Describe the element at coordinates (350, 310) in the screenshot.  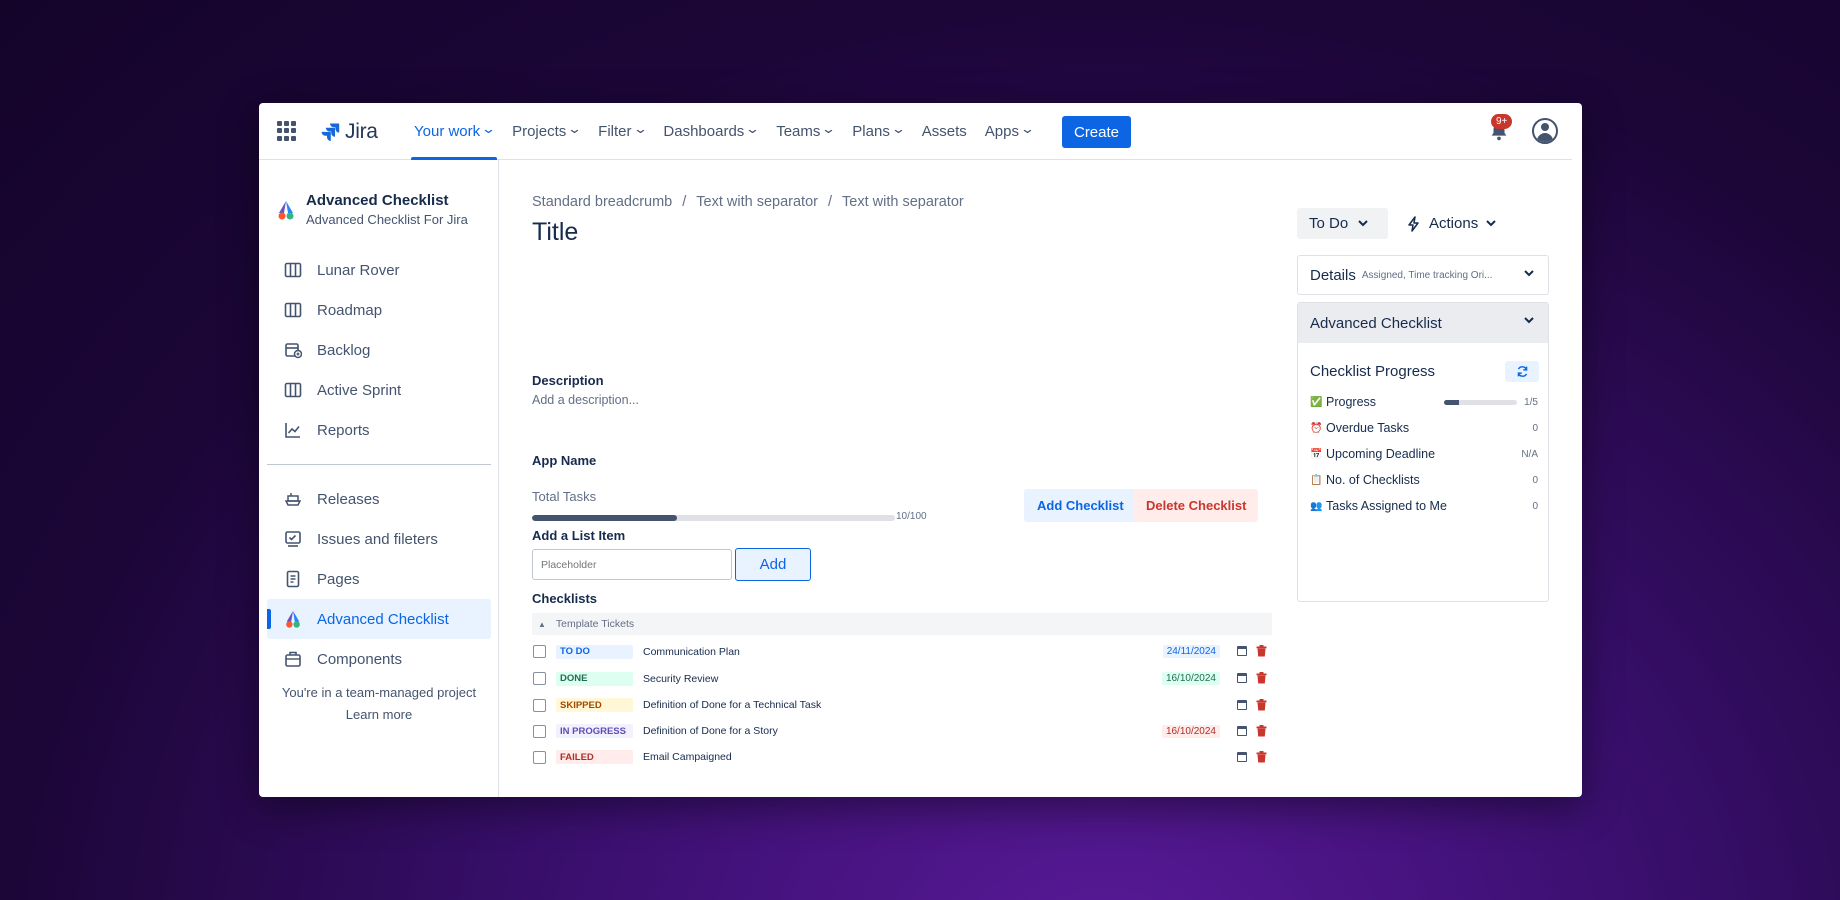
I see `sidebar-item-label: Roadmap` at that location.